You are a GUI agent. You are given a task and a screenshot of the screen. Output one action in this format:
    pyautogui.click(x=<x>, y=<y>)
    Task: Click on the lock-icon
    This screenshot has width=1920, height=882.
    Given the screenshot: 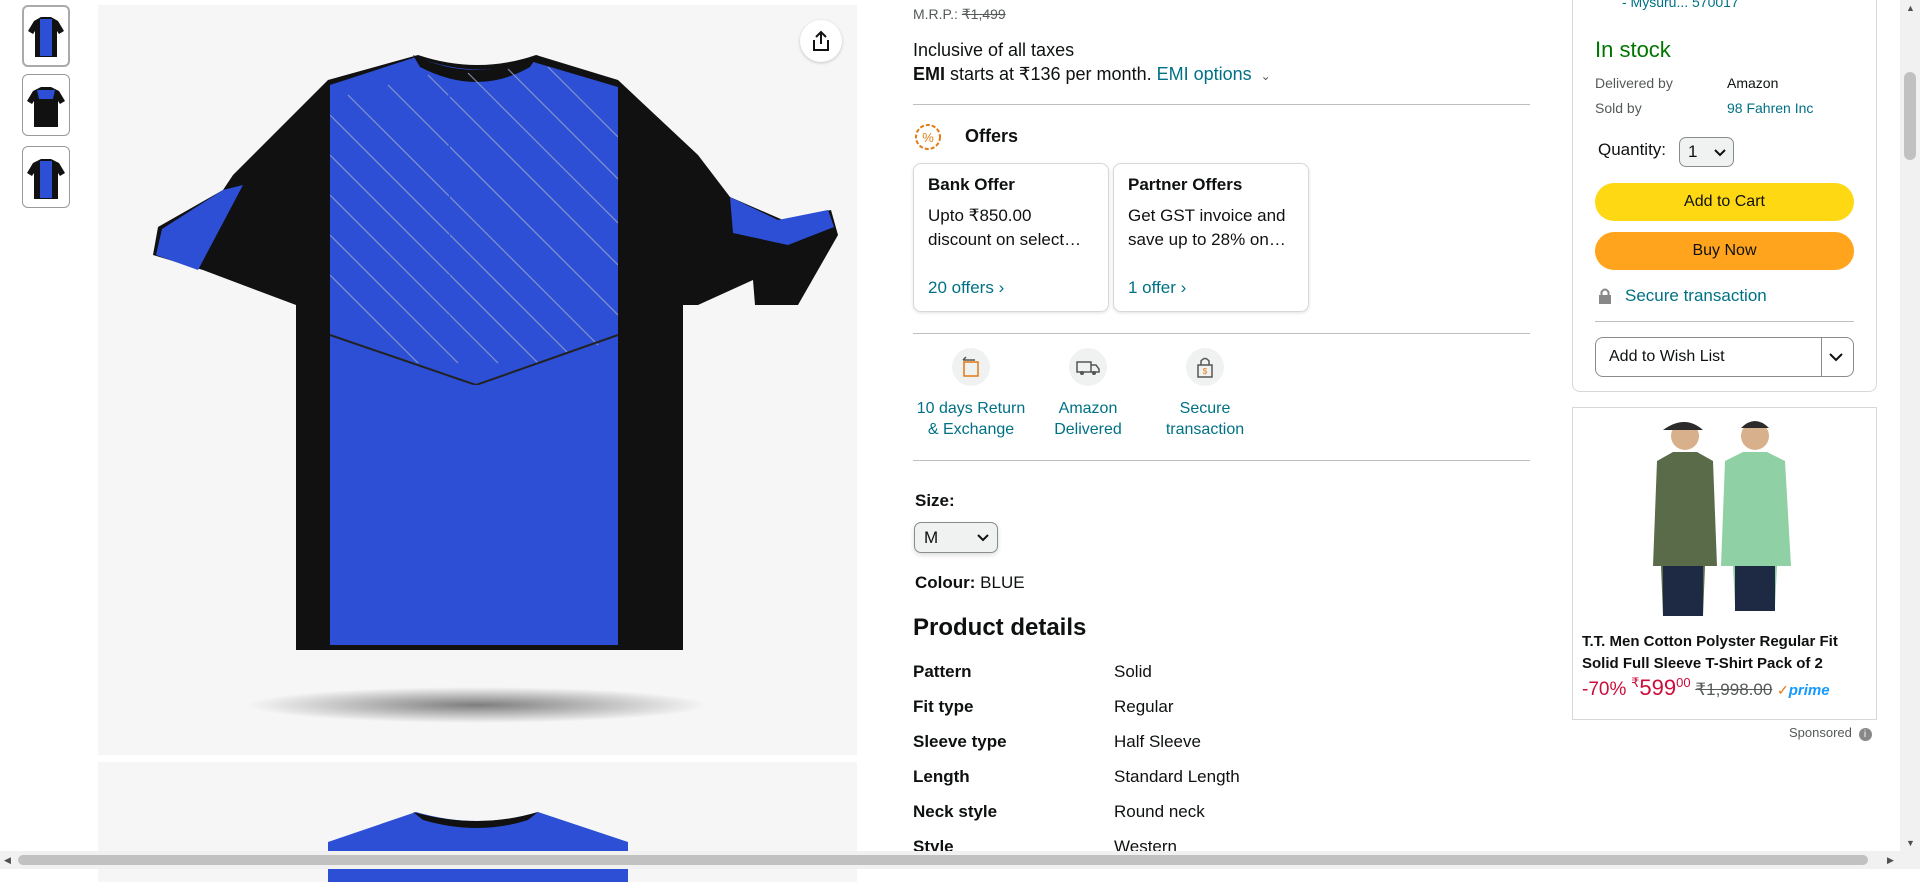 What is the action you would take?
    pyautogui.click(x=1605, y=298)
    